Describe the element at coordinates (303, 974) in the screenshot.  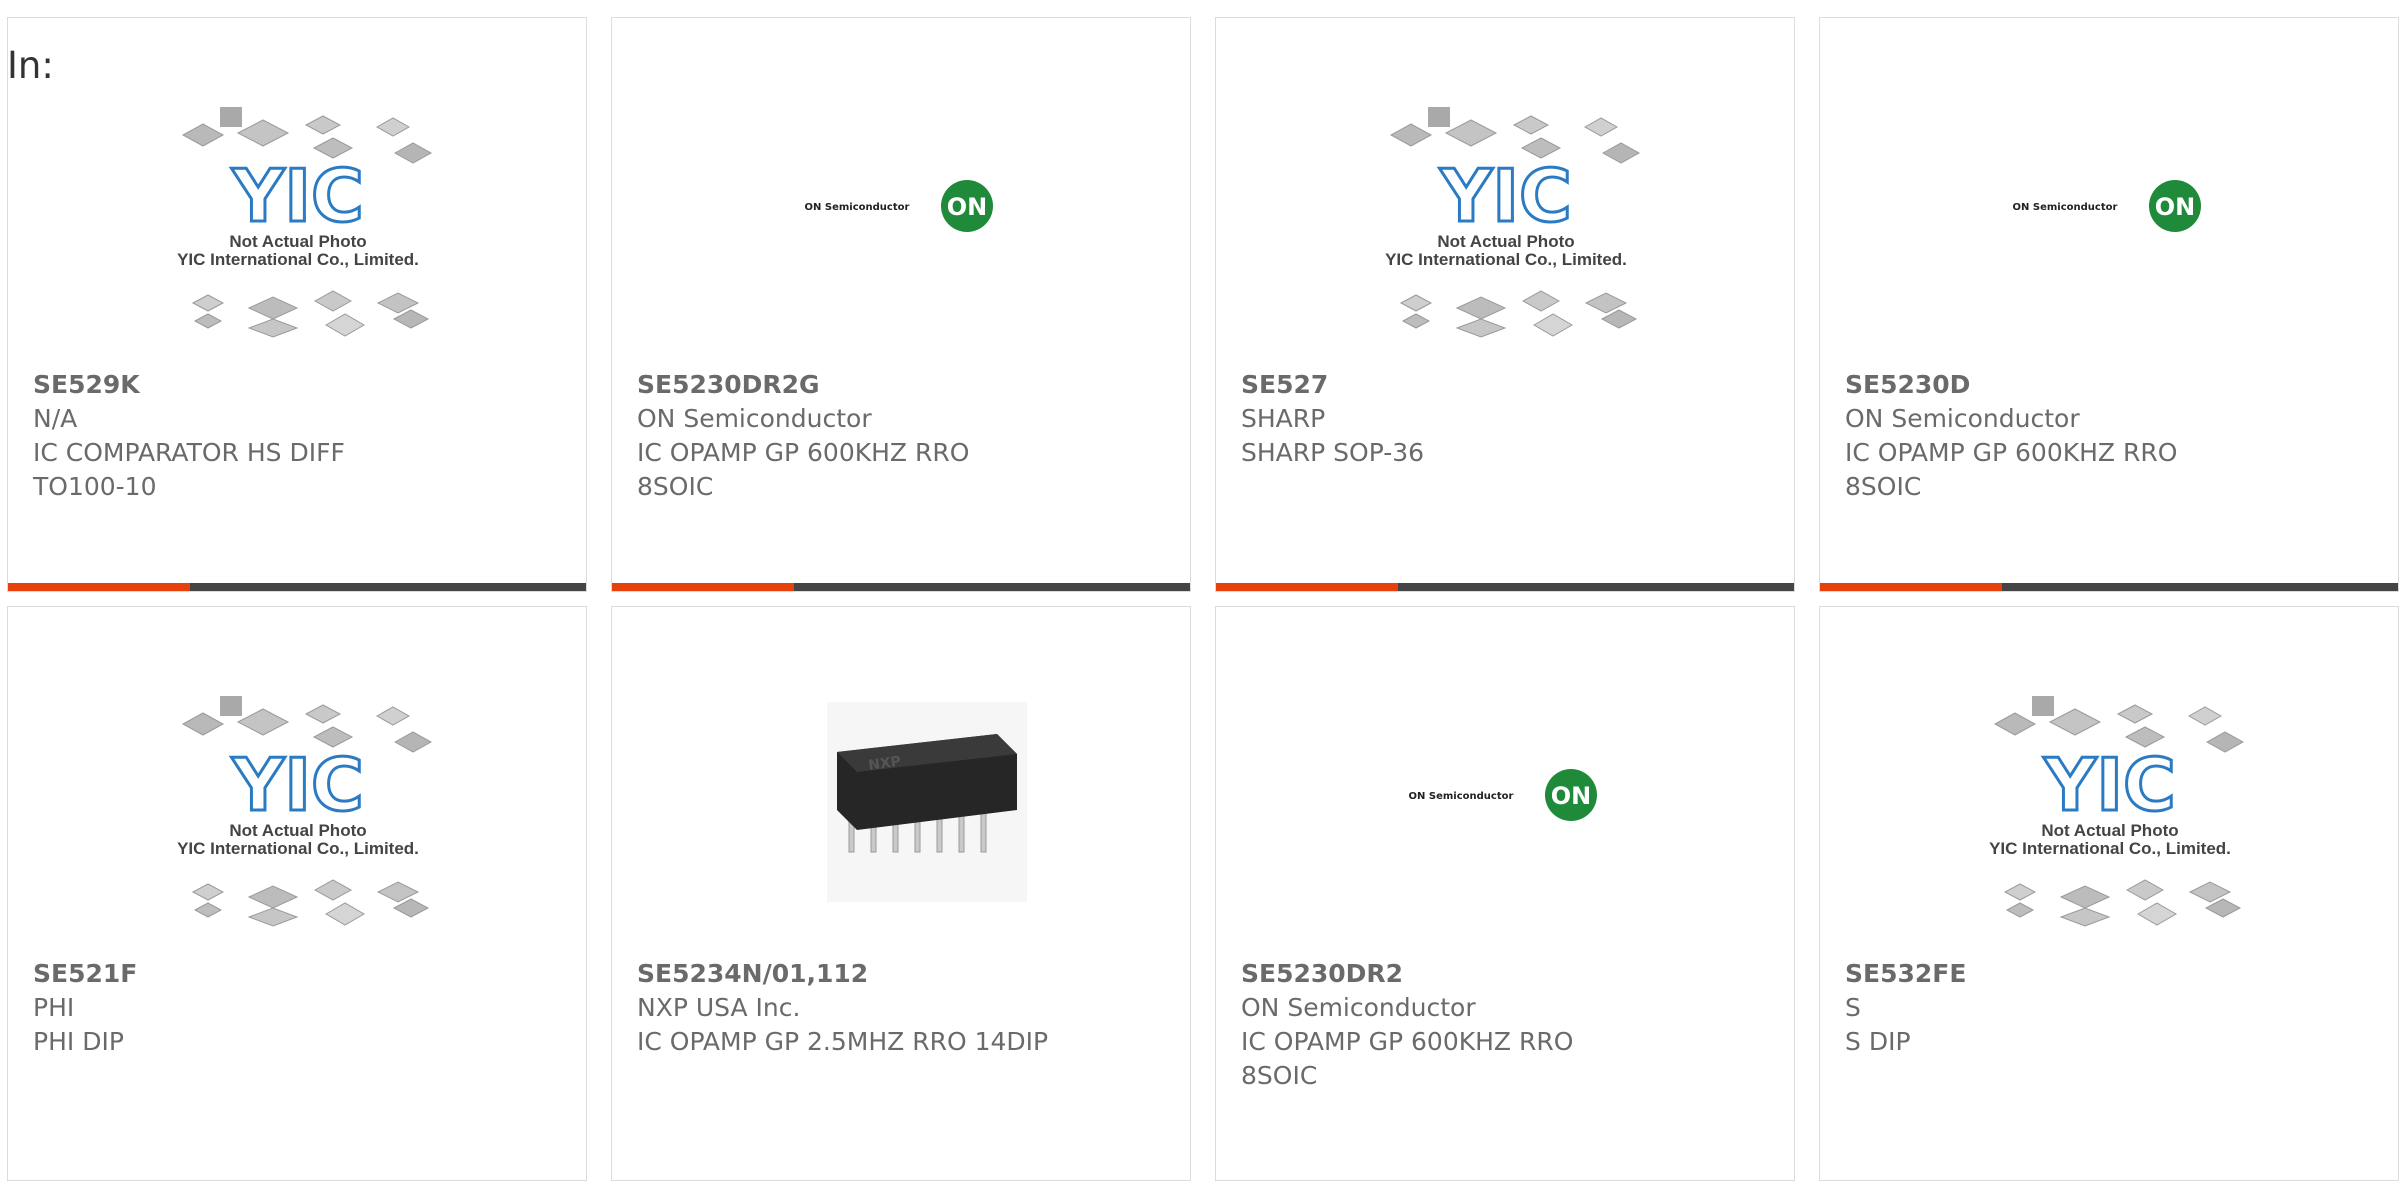
I see `part-number: SE521F` at that location.